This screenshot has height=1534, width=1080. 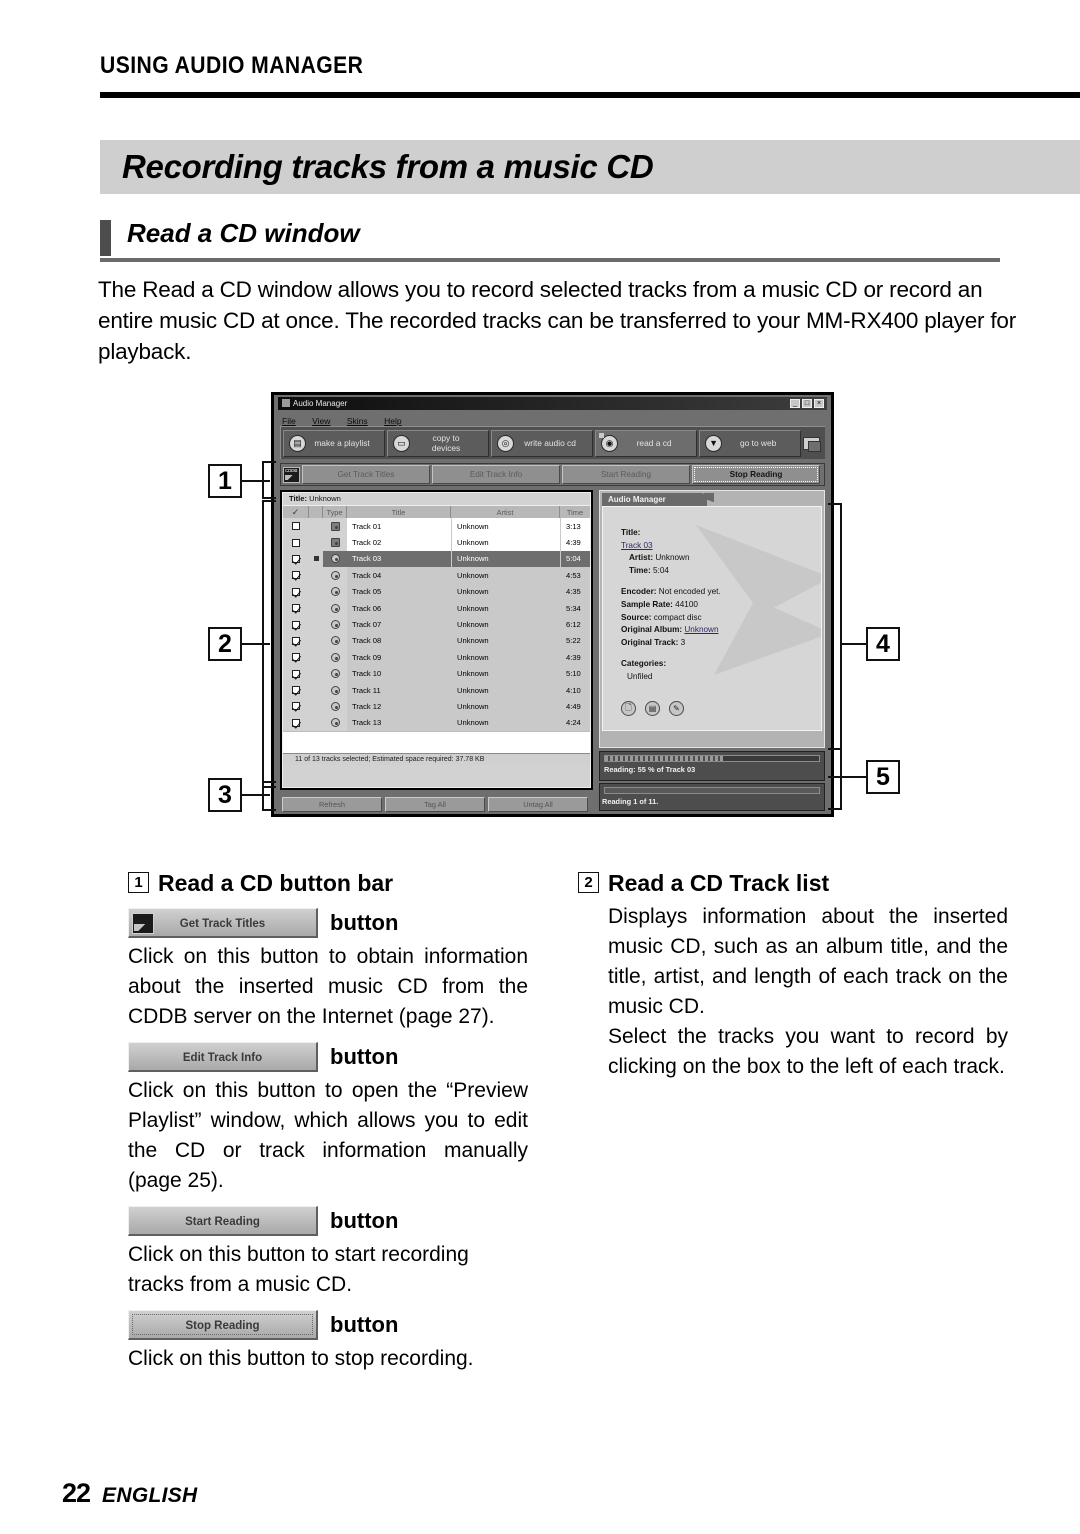 I want to click on minimize-skin-icon, so click(x=812, y=444).